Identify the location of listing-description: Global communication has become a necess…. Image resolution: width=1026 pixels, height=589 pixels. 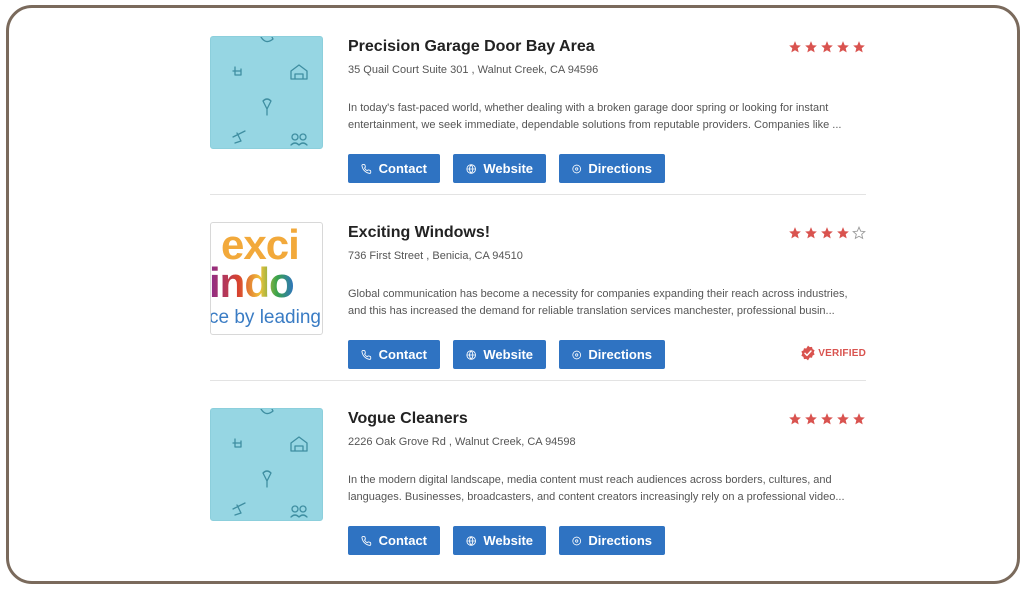
(605, 303).